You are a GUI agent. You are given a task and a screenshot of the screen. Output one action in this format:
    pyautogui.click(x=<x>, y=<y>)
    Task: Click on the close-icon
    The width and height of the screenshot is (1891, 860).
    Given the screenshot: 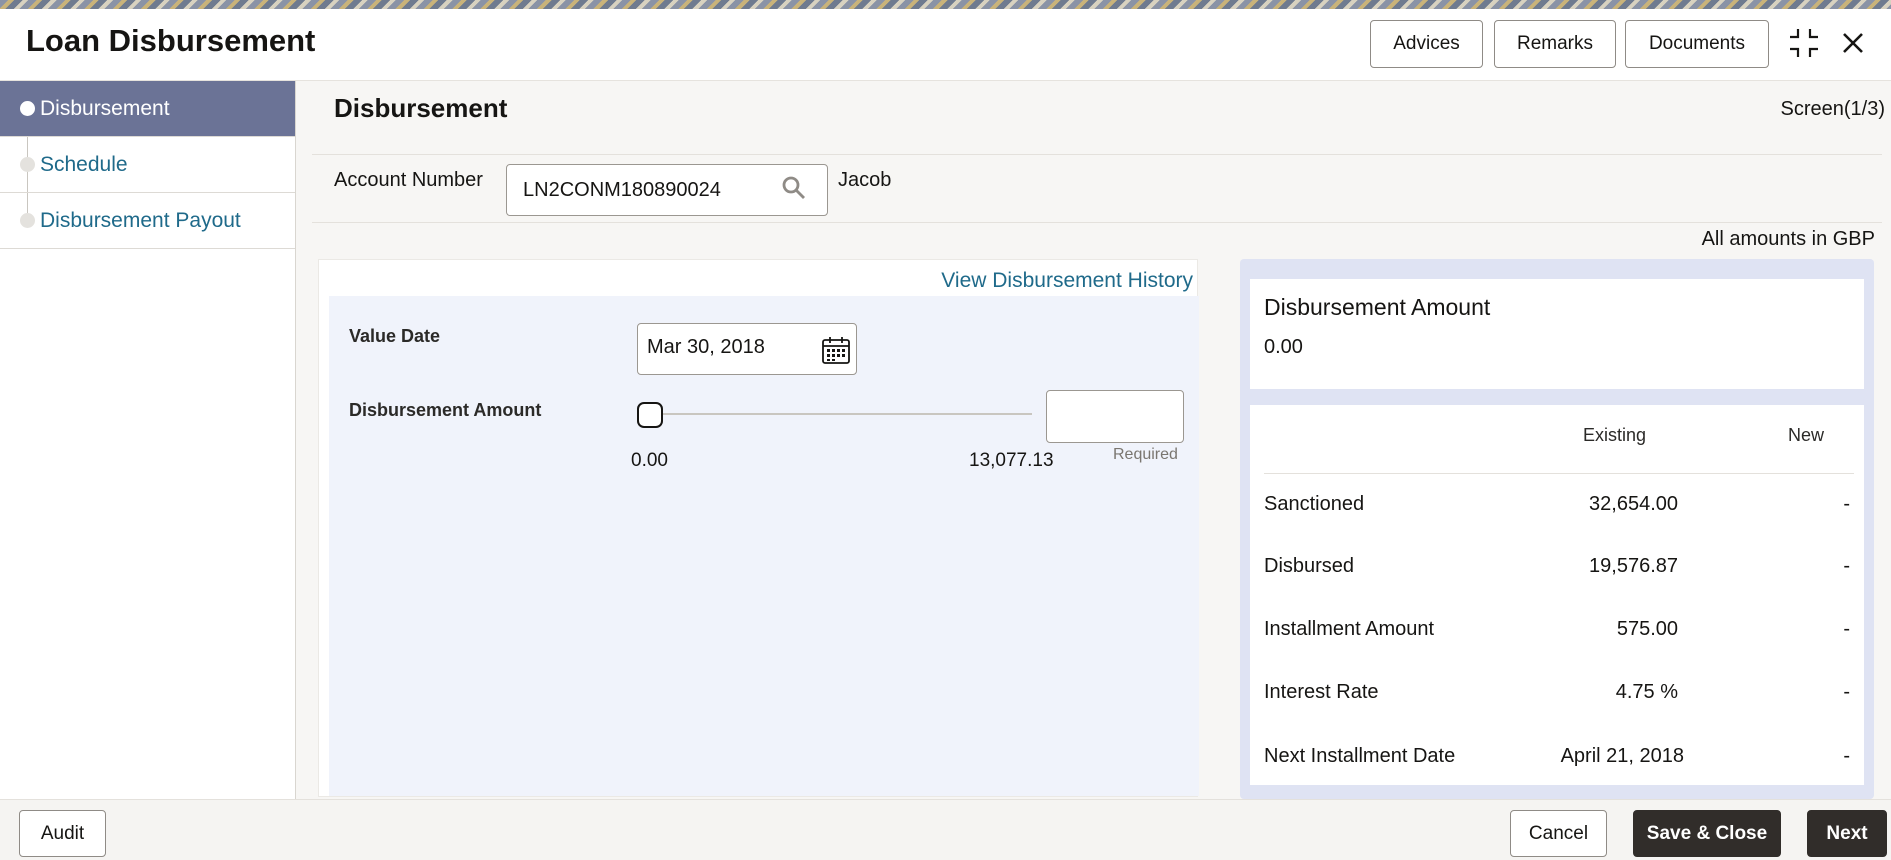 What is the action you would take?
    pyautogui.click(x=1853, y=43)
    